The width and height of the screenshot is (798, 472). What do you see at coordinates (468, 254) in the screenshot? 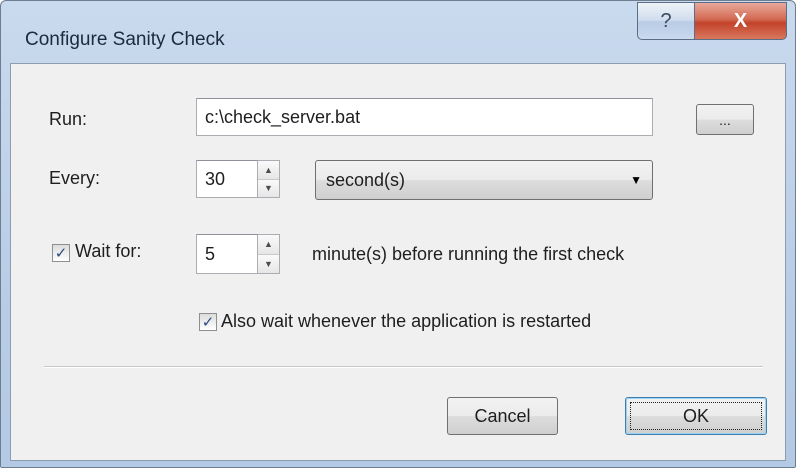
I see `wait-suffix-text: minute(s) before running the first check` at bounding box center [468, 254].